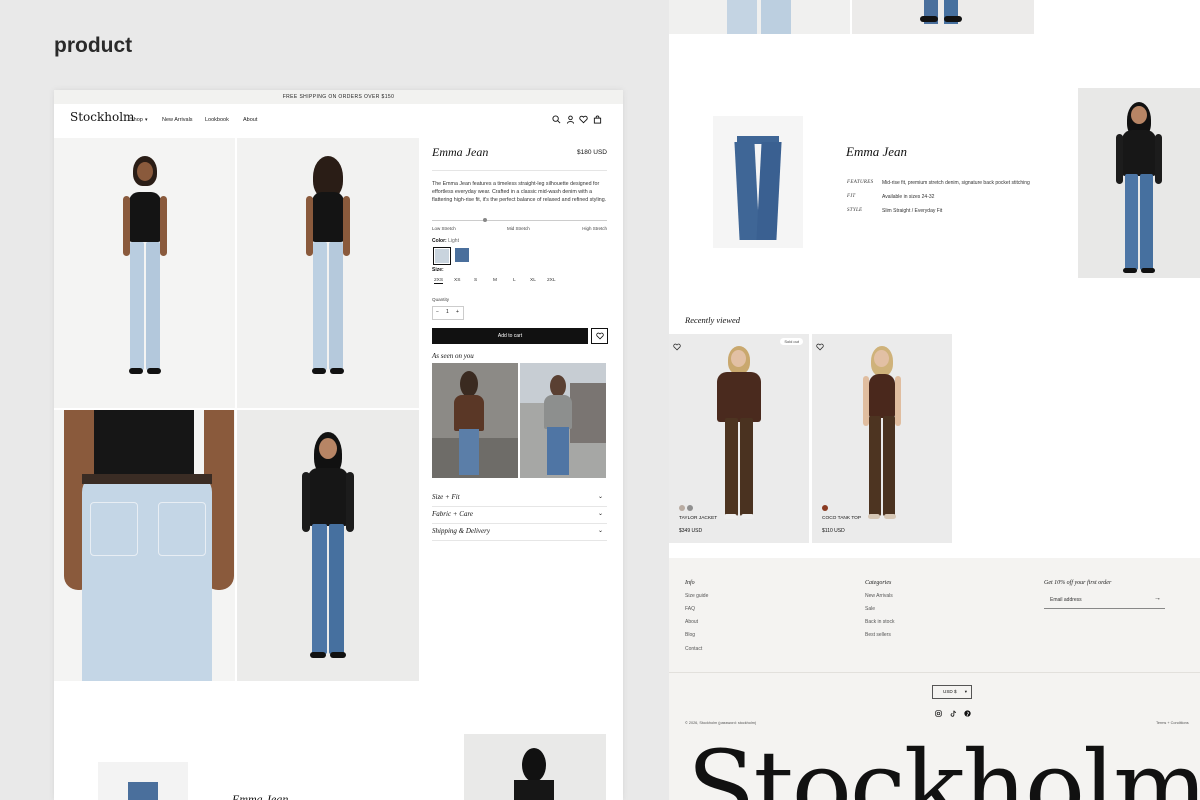  Describe the element at coordinates (519, 532) in the screenshot. I see `accordion-shipping-delivery: Shipping & Delivery ⌄` at that location.